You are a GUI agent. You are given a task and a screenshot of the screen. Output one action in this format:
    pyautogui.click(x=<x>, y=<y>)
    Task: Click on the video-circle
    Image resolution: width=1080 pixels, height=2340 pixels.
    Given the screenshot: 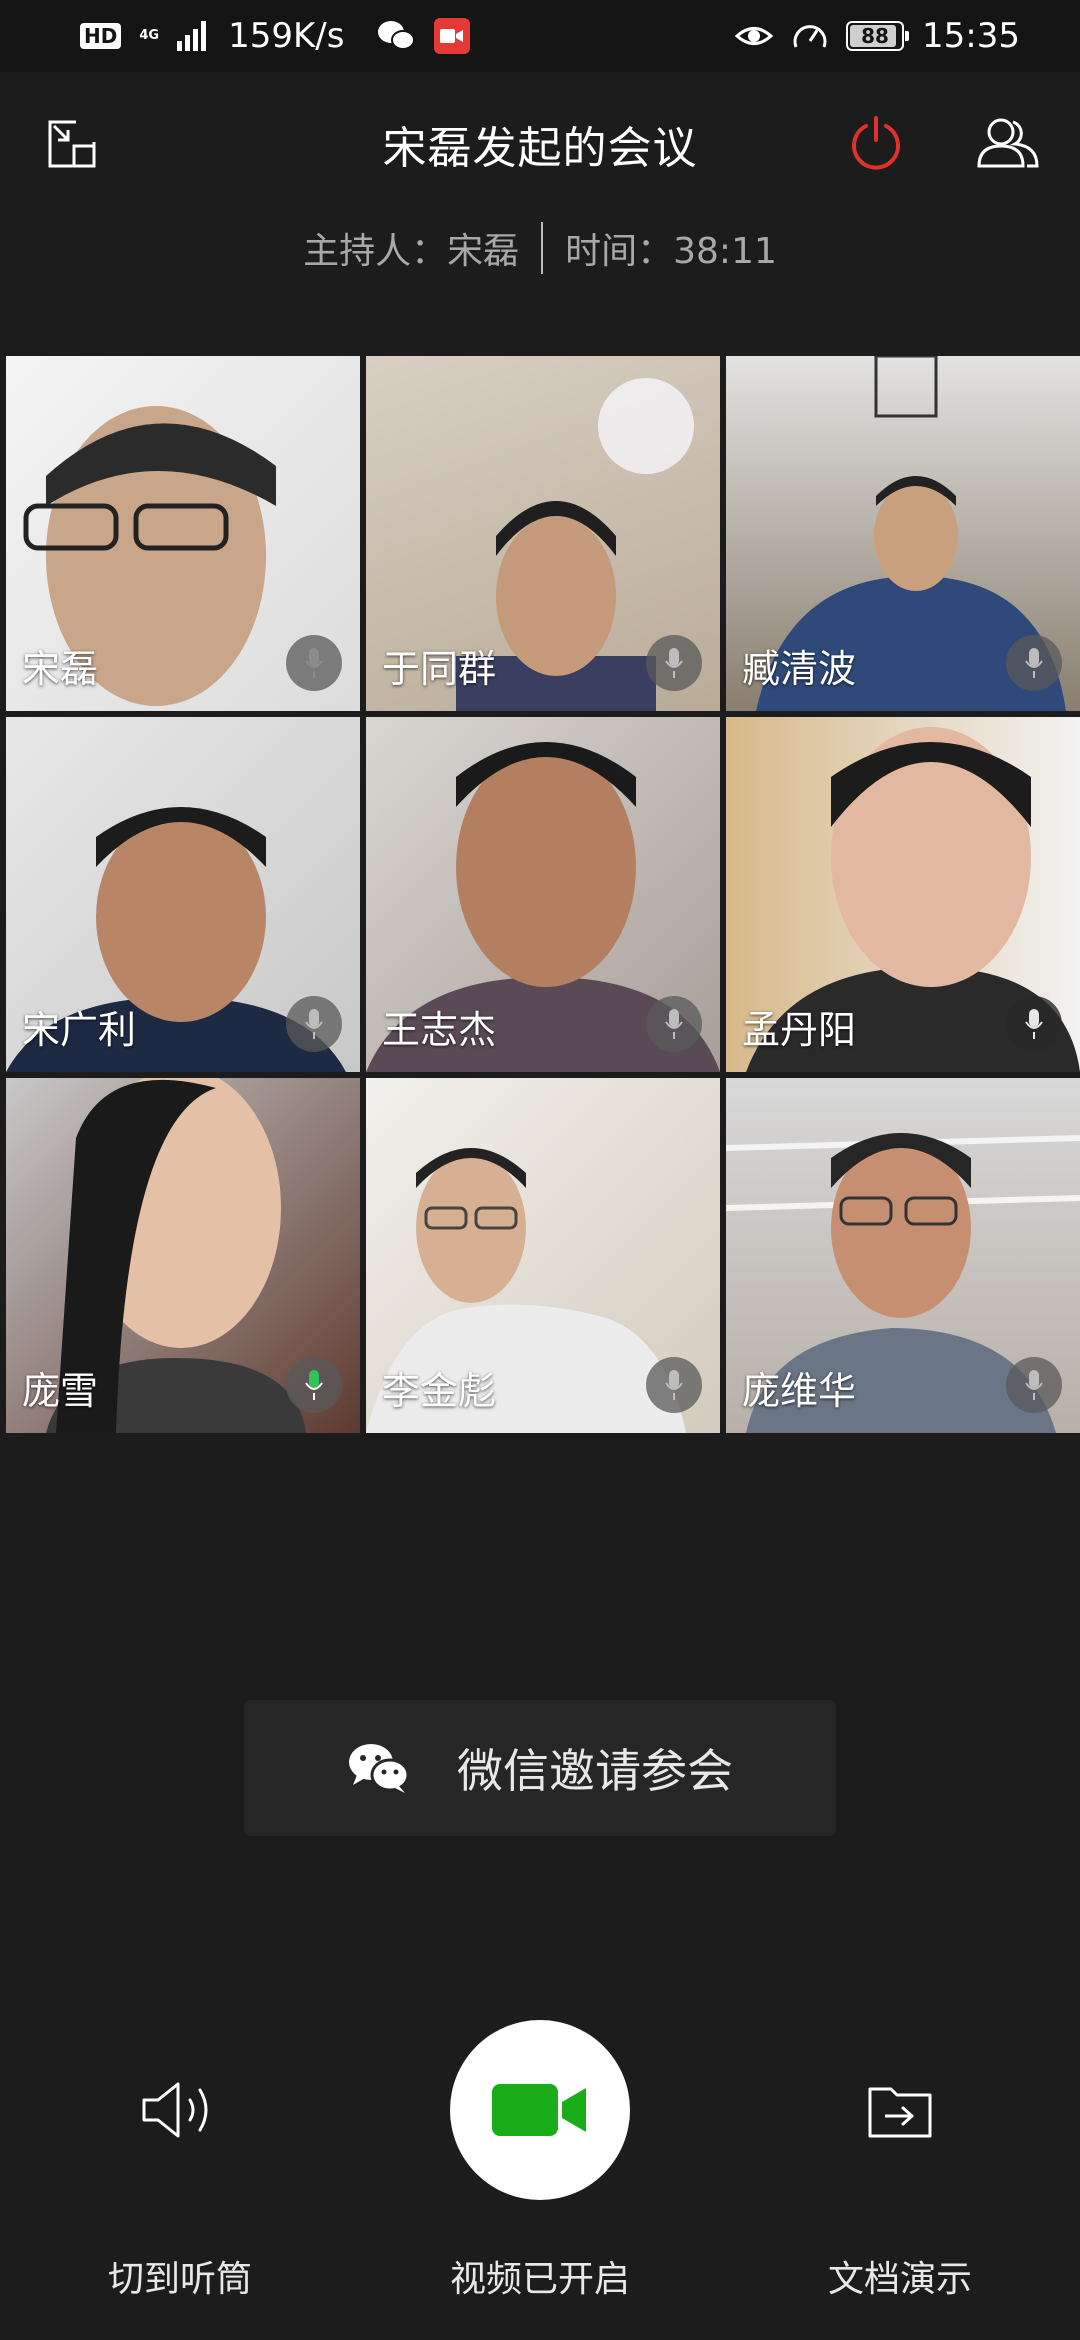 What is the action you would take?
    pyautogui.click(x=540, y=2110)
    